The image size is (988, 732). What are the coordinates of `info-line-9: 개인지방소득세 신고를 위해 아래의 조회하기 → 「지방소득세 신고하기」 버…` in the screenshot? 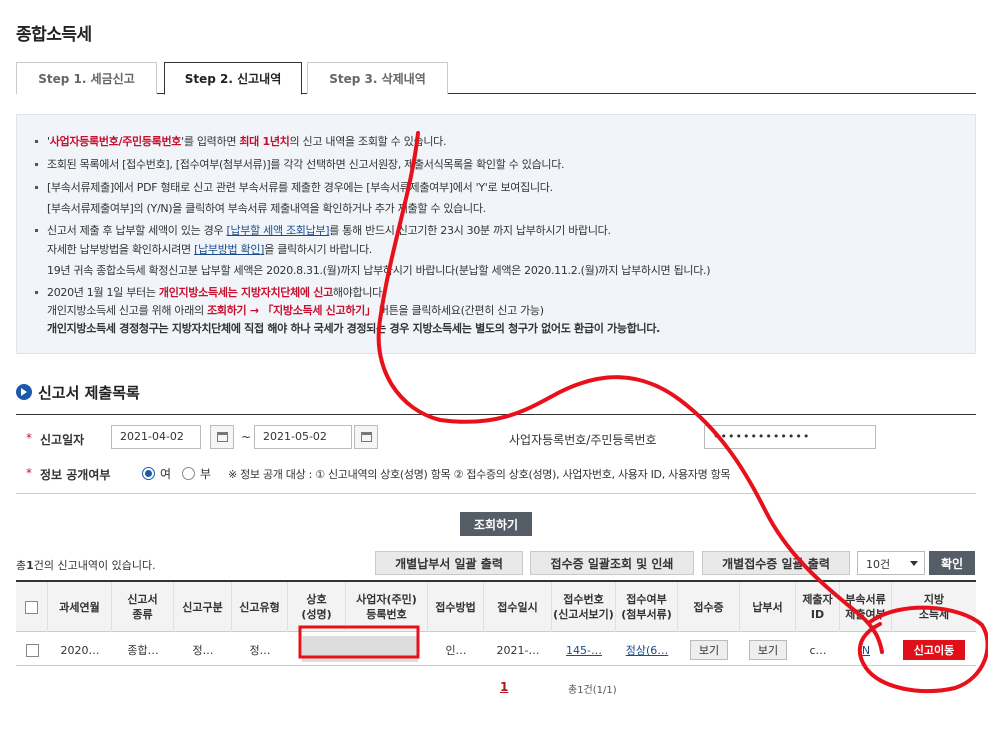 It's located at (295, 310).